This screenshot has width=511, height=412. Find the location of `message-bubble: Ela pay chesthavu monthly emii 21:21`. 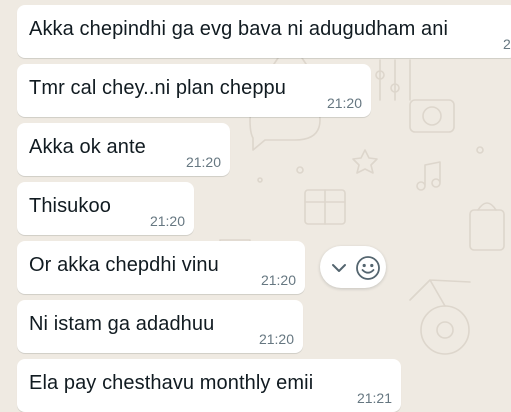

message-bubble: Ela pay chesthavu monthly emii 21:21 is located at coordinates (209, 385).